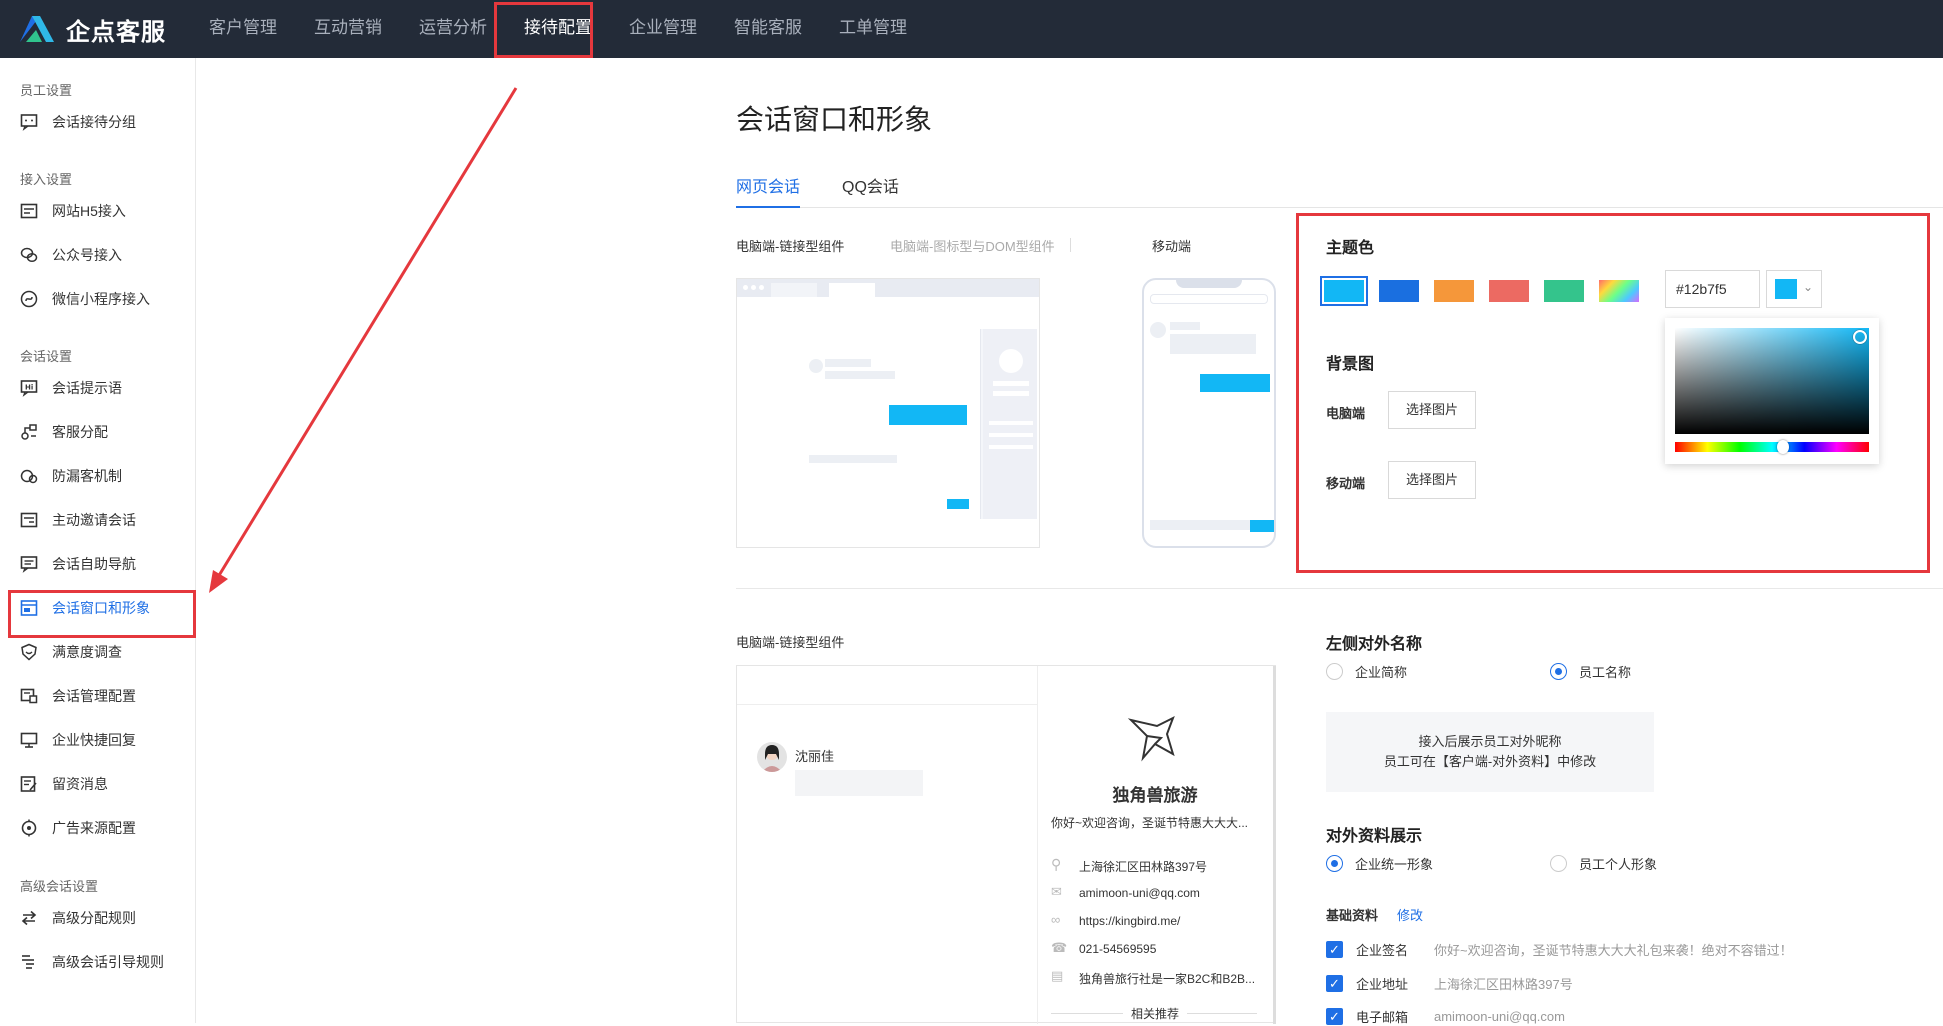 The image size is (1943, 1026). I want to click on sidebar-item-mini-program: 微信小程序接入, so click(85, 299).